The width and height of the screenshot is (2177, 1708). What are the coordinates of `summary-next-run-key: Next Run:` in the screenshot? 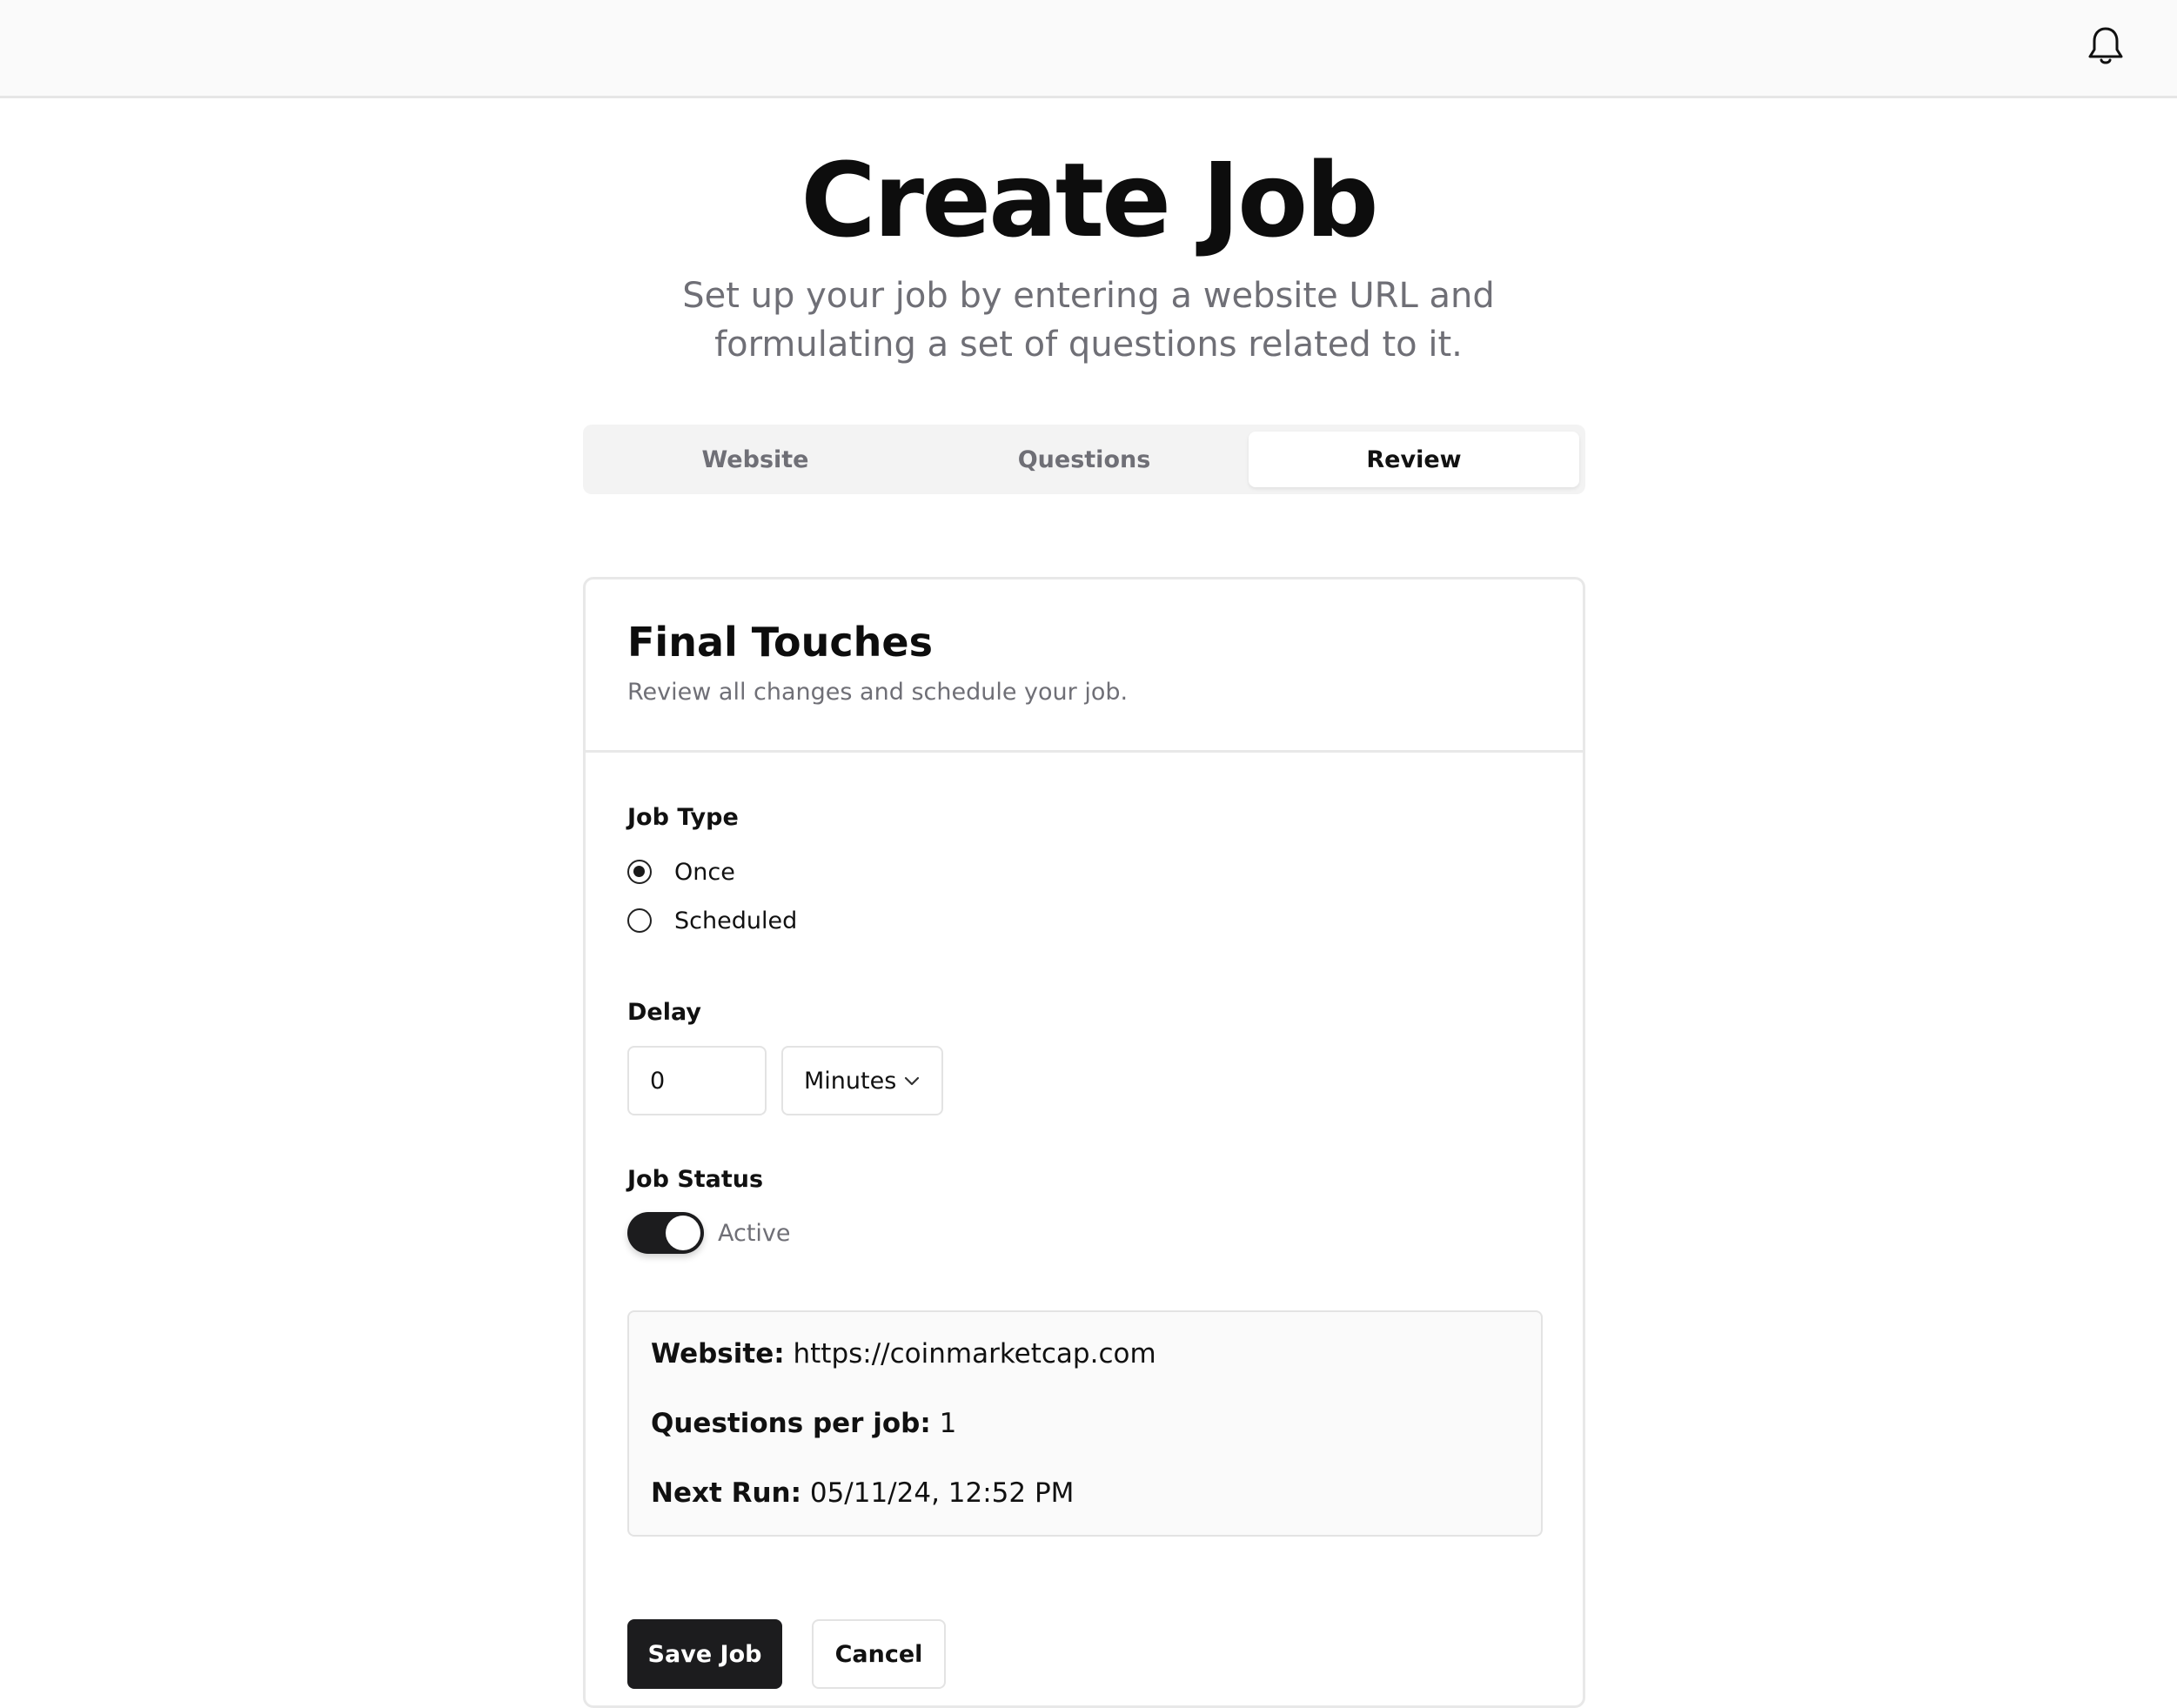 It's located at (726, 1493).